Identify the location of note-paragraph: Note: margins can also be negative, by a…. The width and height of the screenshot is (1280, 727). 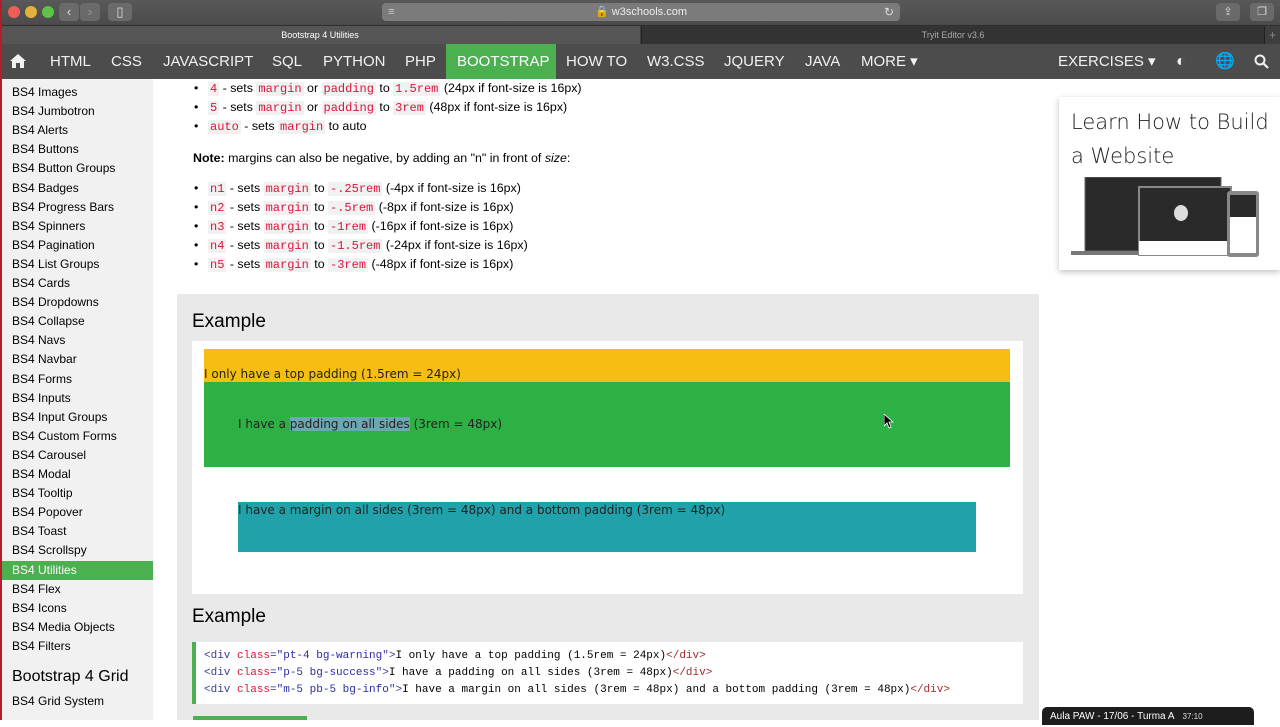
(381, 158).